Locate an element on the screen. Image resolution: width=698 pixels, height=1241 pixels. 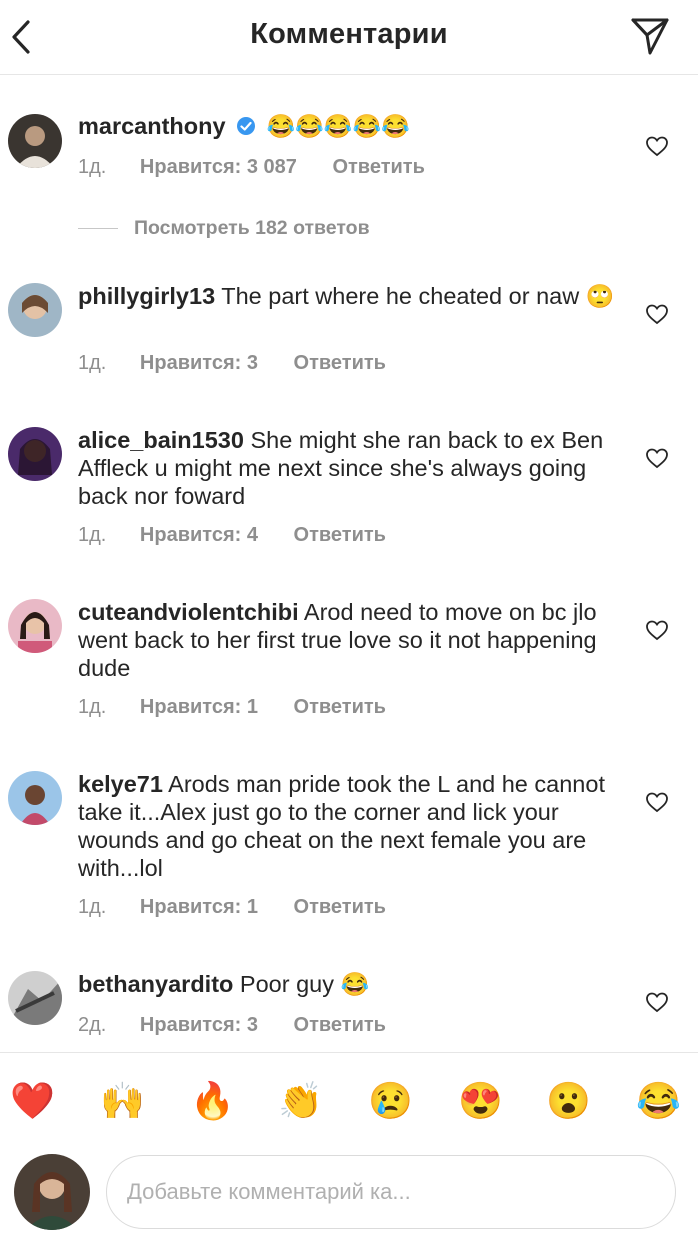
comment-username: bethanyardito is located at coordinates (155, 984).